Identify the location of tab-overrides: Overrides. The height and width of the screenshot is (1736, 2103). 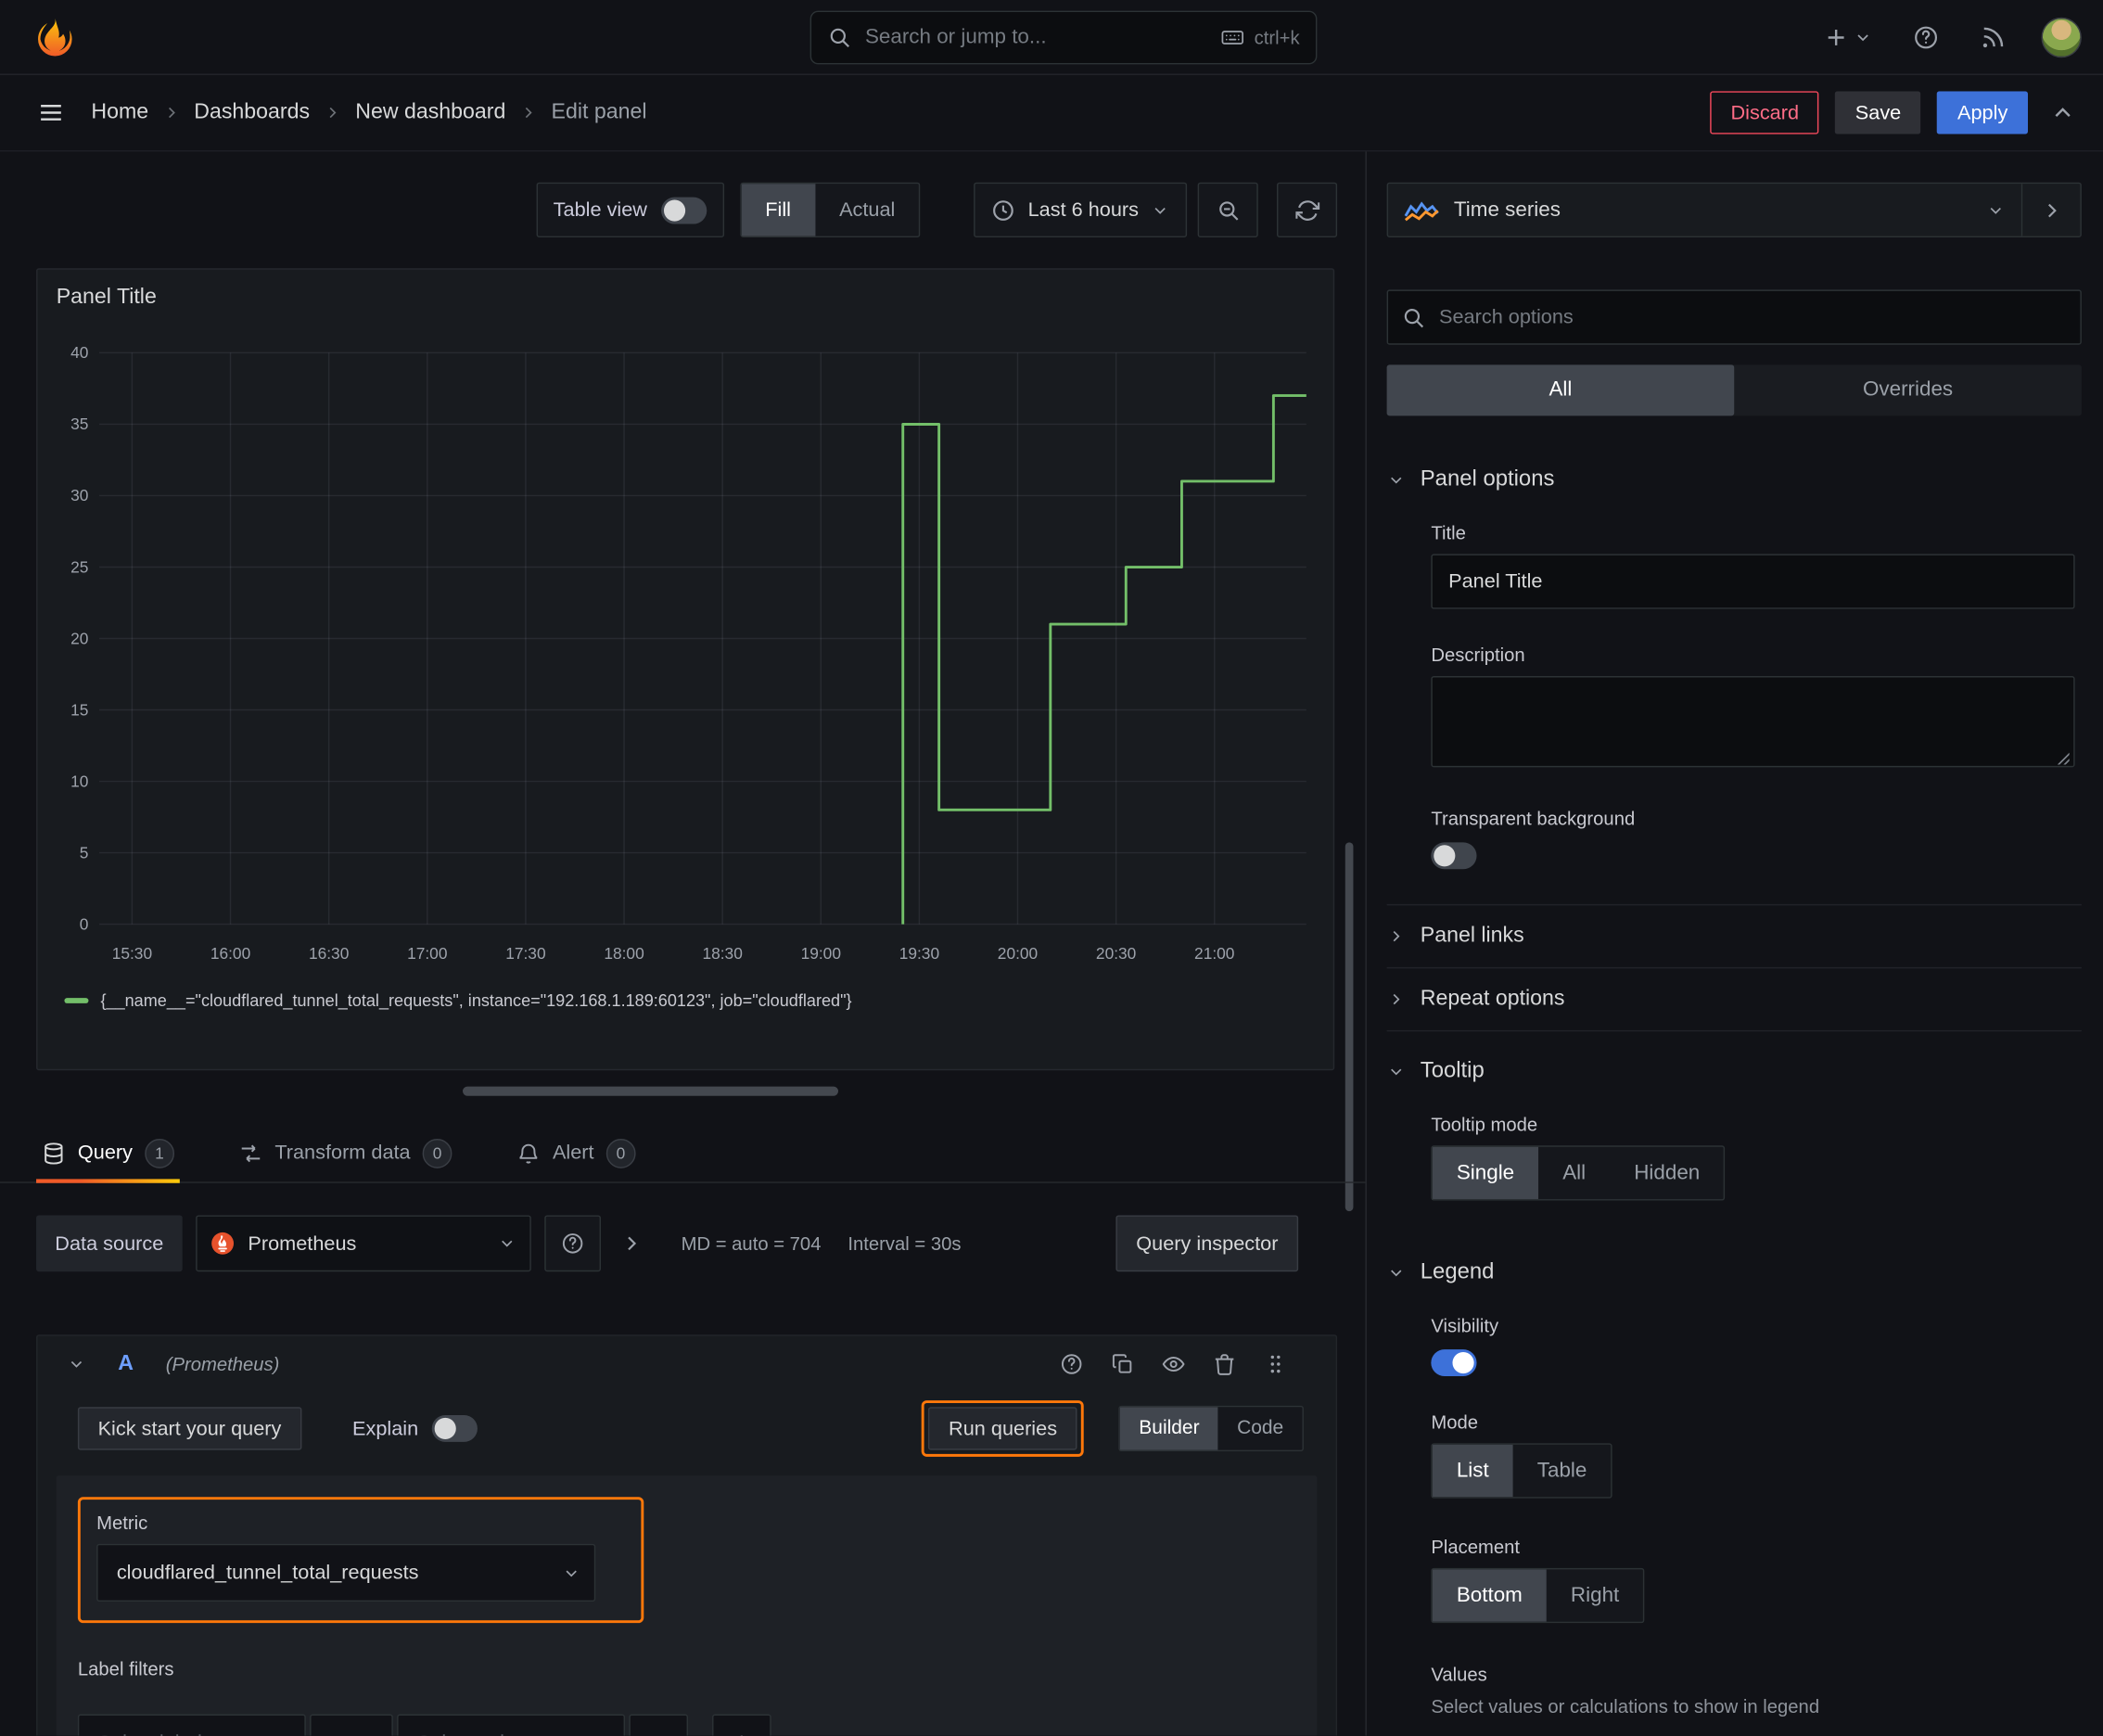
(1908, 389).